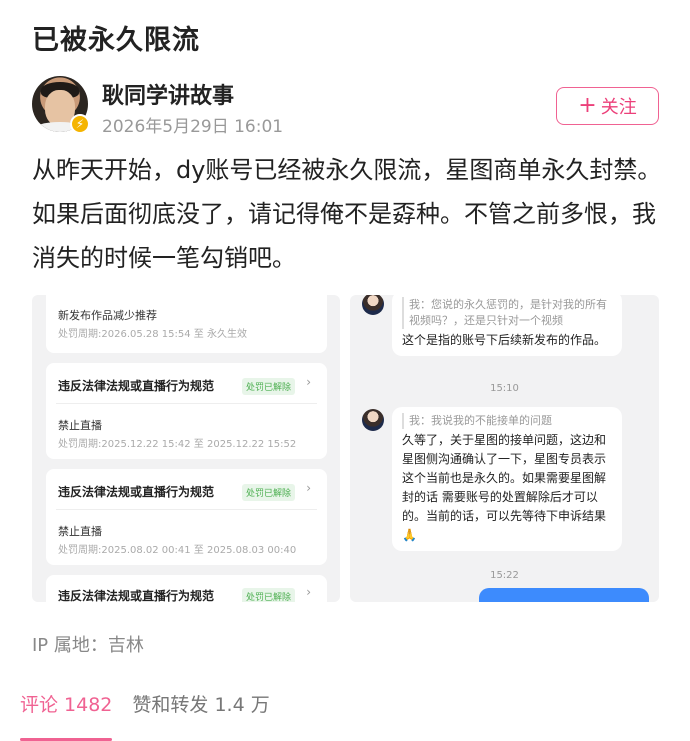 Image resolution: width=690 pixels, height=741 pixels. Describe the element at coordinates (504, 388) in the screenshot. I see `chat-timestamp: 15:10` at that location.